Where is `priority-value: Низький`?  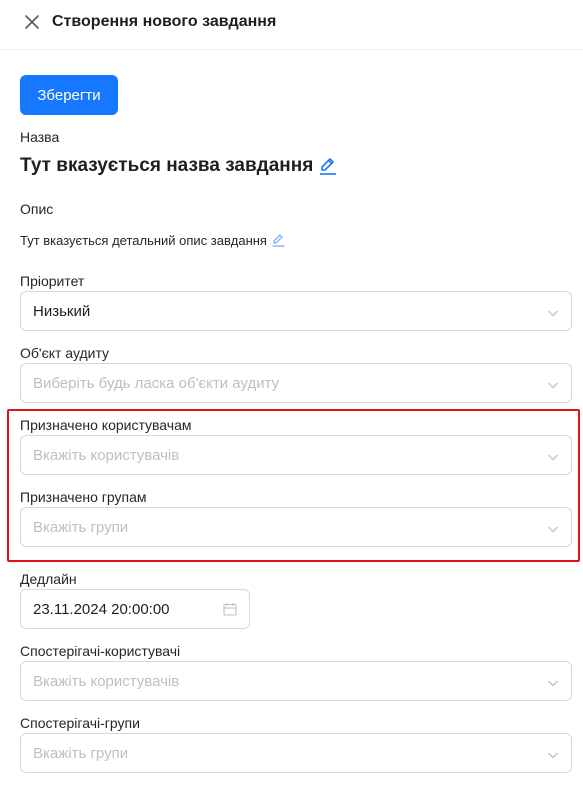
priority-value: Низький is located at coordinates (62, 311).